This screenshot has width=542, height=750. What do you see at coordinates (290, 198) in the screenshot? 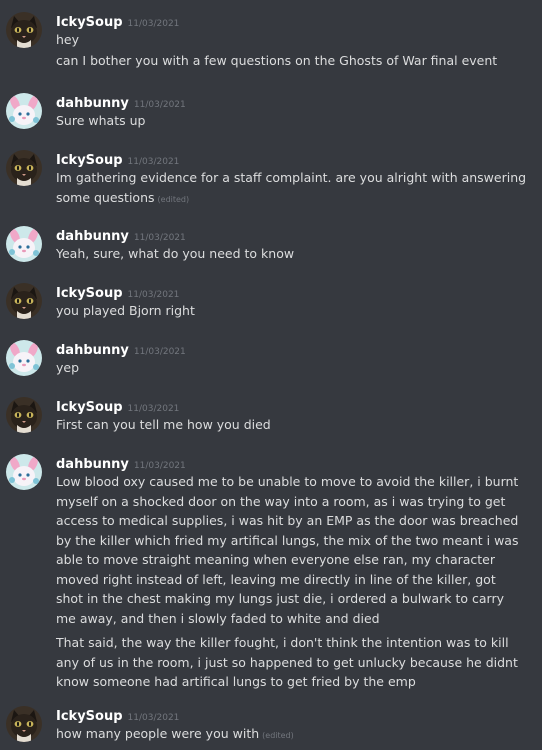
I see `message-text-line: some questions (edited)` at bounding box center [290, 198].